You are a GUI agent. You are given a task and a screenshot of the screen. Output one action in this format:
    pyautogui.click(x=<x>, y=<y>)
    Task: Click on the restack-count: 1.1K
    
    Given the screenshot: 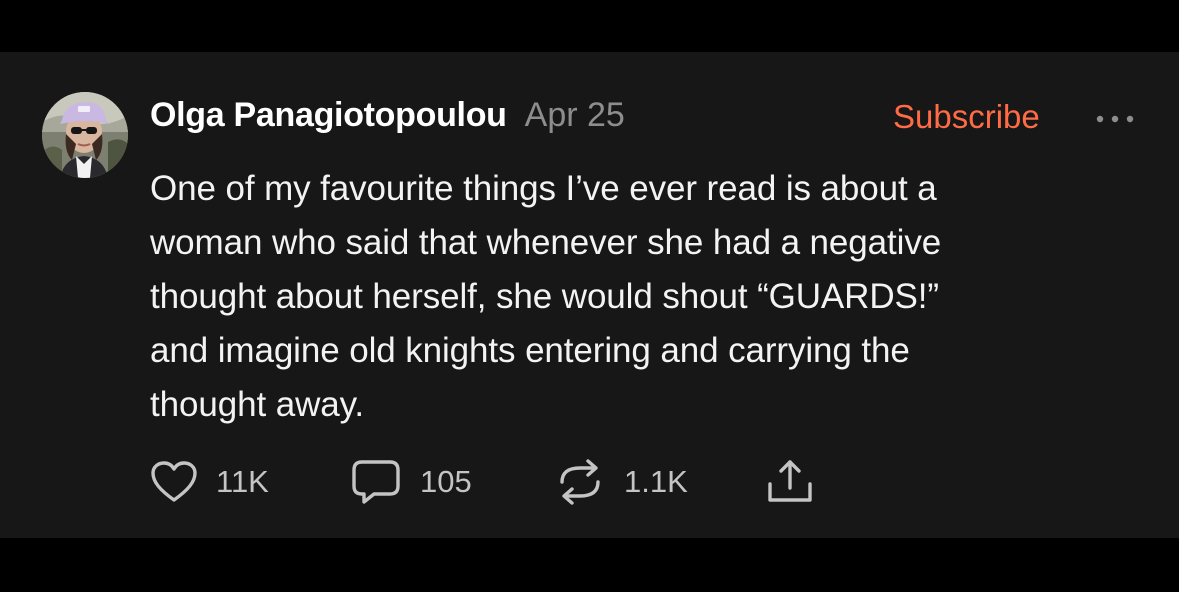 What is the action you would take?
    pyautogui.click(x=656, y=481)
    